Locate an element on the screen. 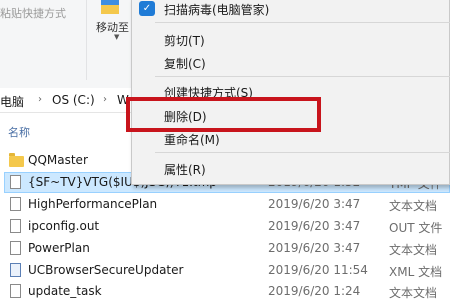 Image resolution: width=450 pixels, height=302 pixels. breadcrumb-os-c: OS (C:) is located at coordinates (73, 100).